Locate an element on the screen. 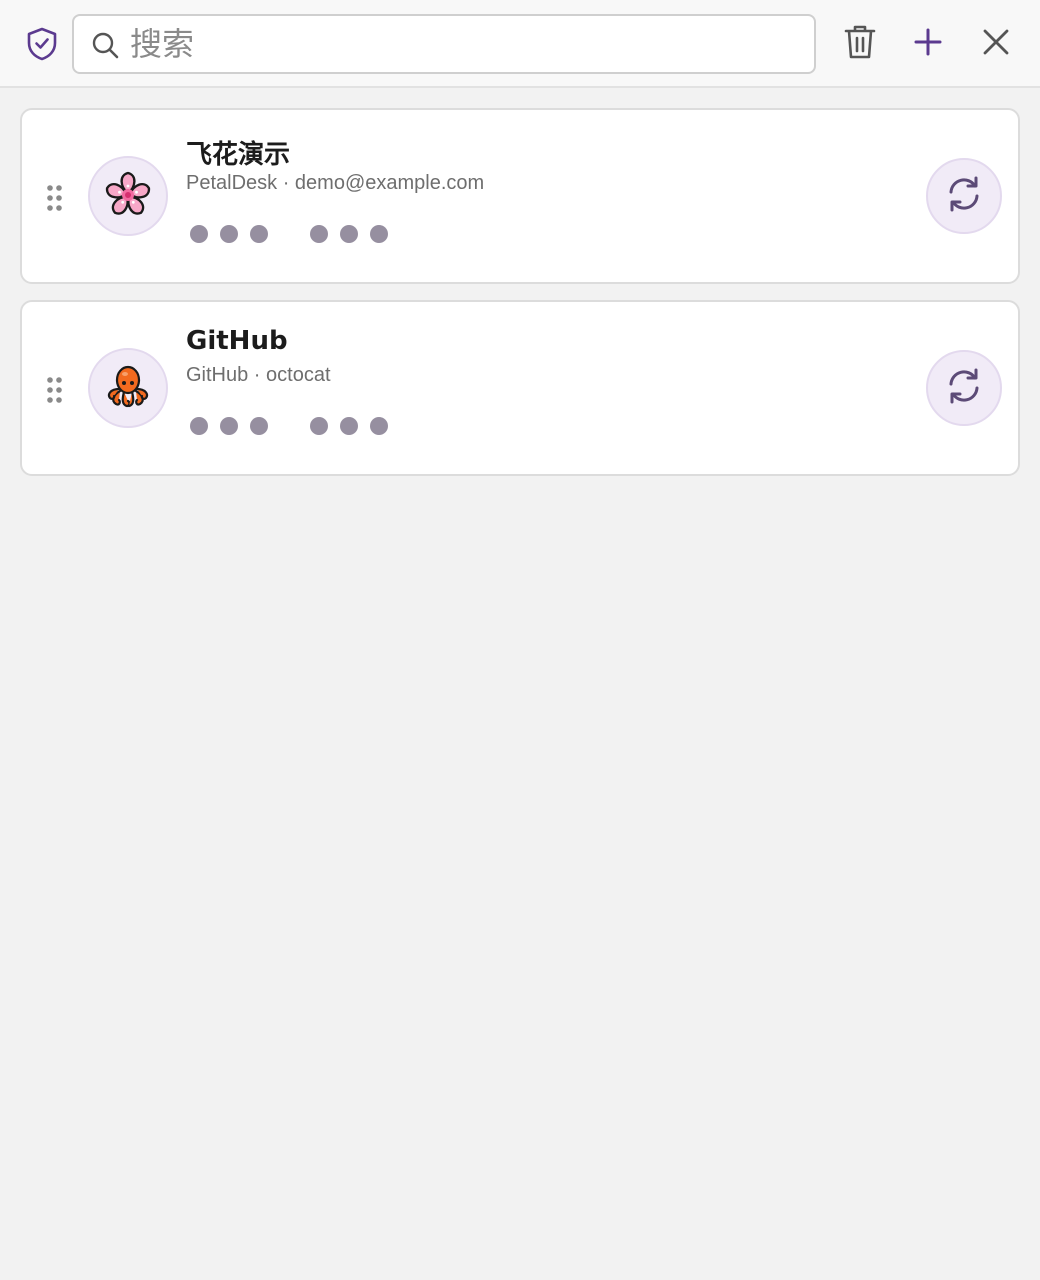 This screenshot has height=1280, width=1040. octopus-icon is located at coordinates (128, 388).